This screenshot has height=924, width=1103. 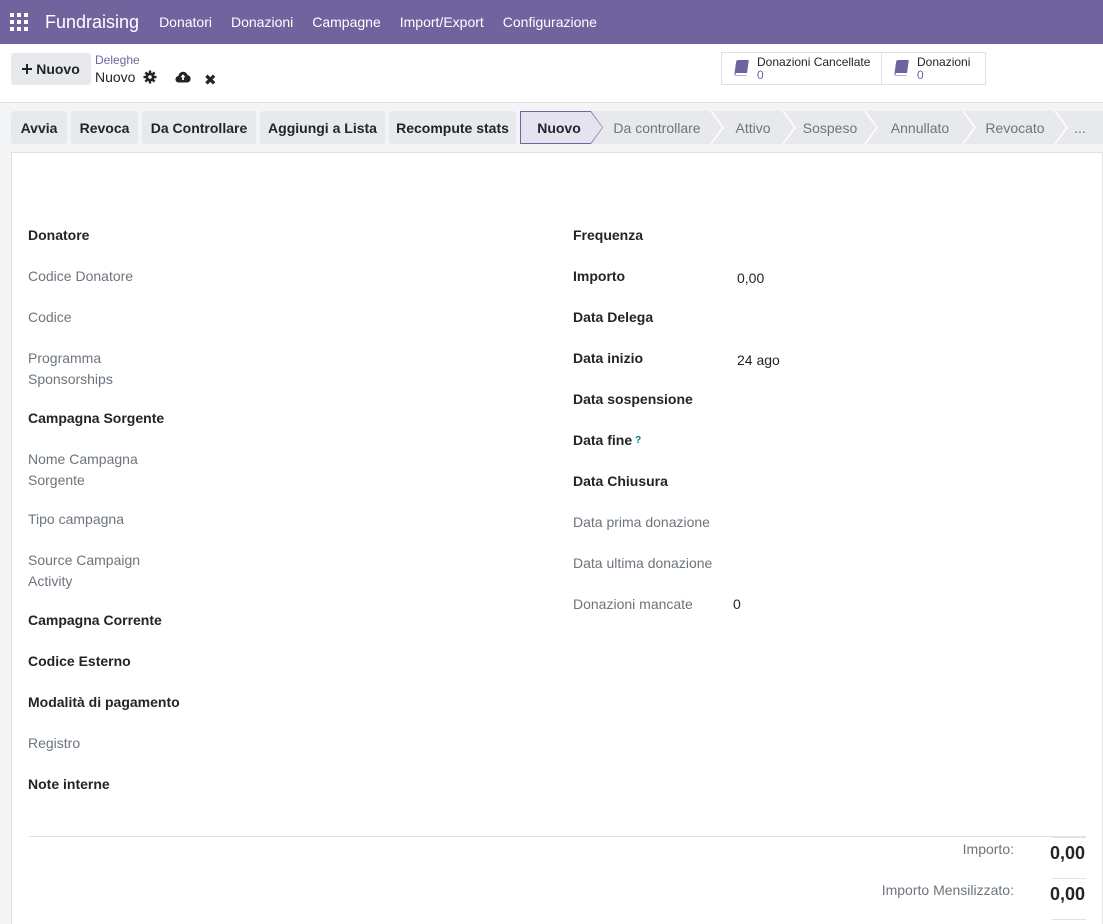 I want to click on field-label-modalita-pagamento: Modalità di pagamento, so click(x=104, y=702).